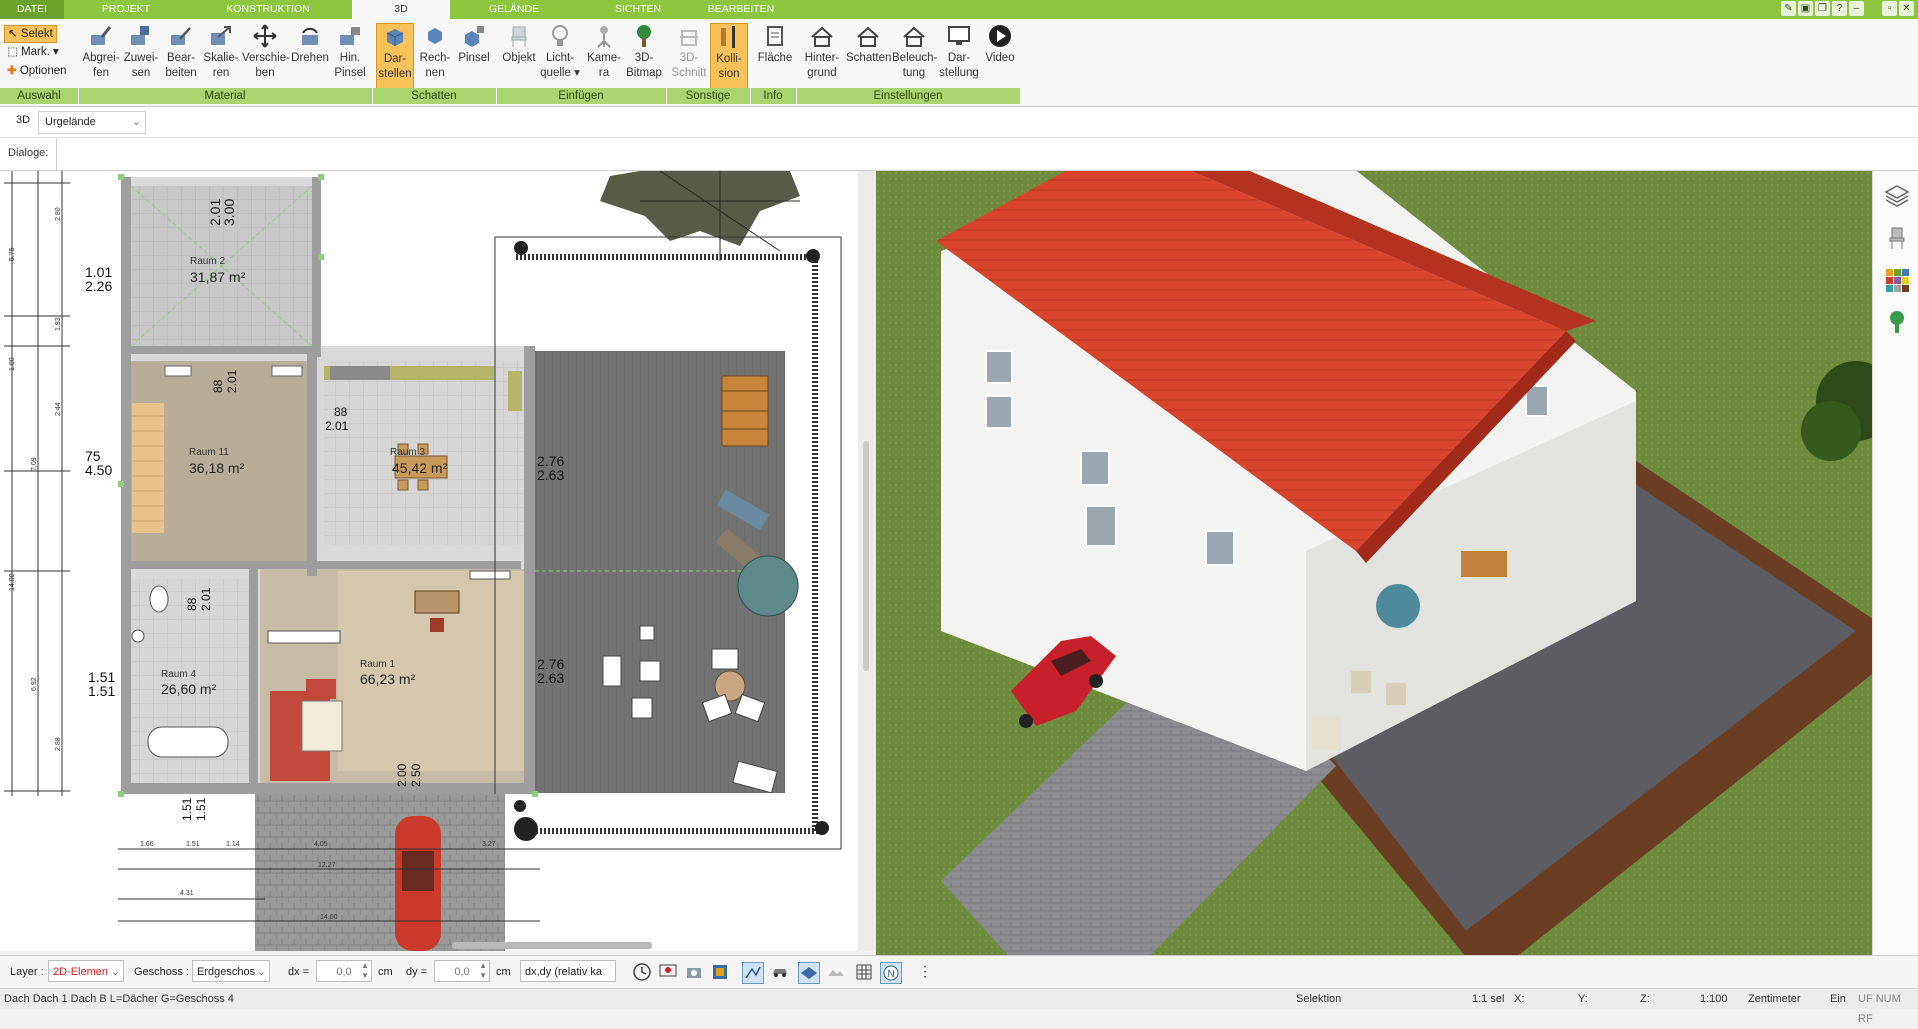  I want to click on relative-mode-select: dx,dy (relativ ka, so click(568, 971).